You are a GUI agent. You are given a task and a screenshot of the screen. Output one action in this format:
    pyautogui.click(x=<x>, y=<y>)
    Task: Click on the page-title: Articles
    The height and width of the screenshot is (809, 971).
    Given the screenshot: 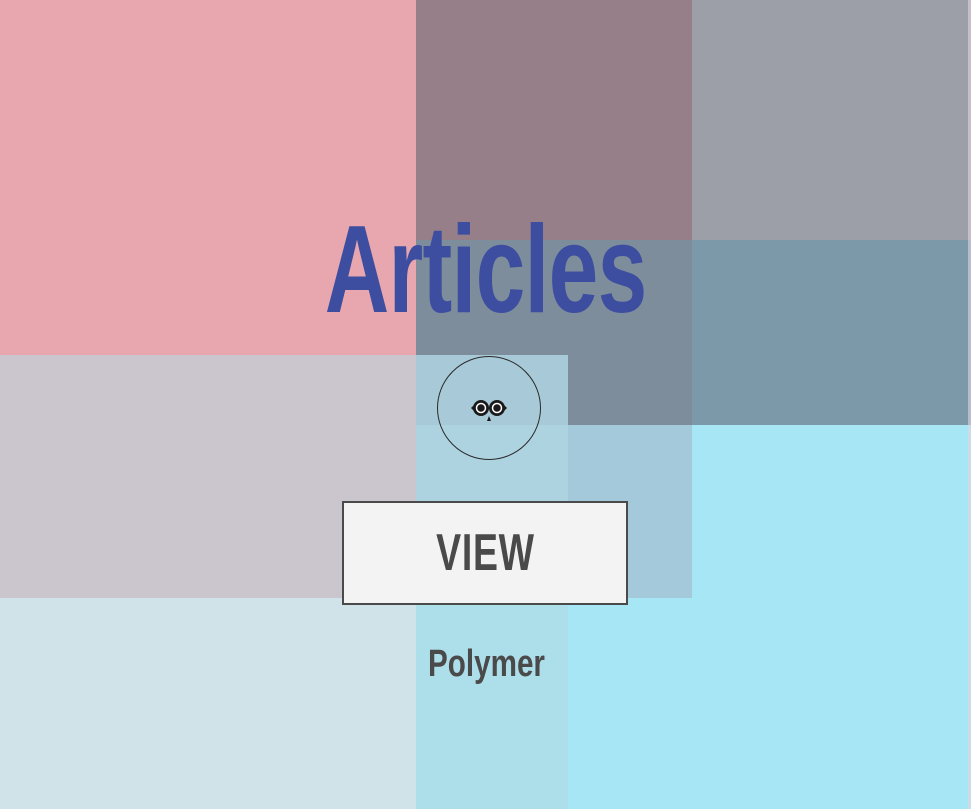 What is the action you would take?
    pyautogui.click(x=485, y=270)
    